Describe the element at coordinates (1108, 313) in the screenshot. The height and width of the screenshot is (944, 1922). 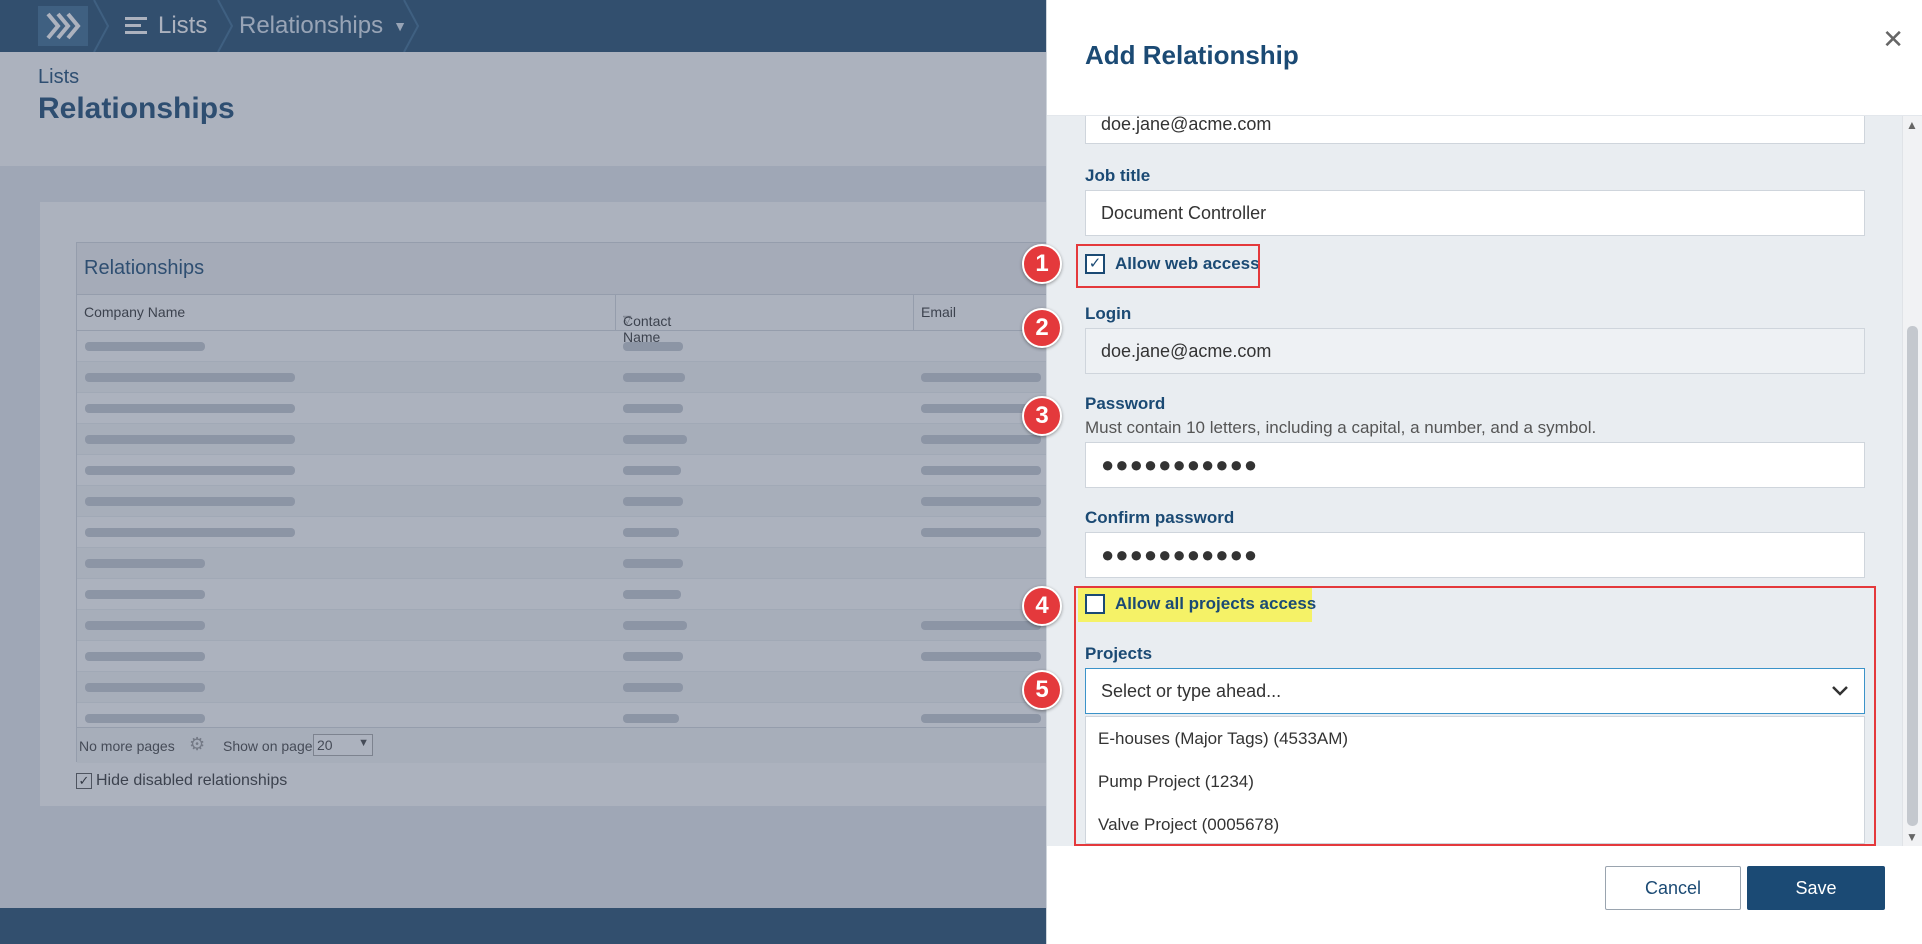
I see `login-label: Login` at that location.